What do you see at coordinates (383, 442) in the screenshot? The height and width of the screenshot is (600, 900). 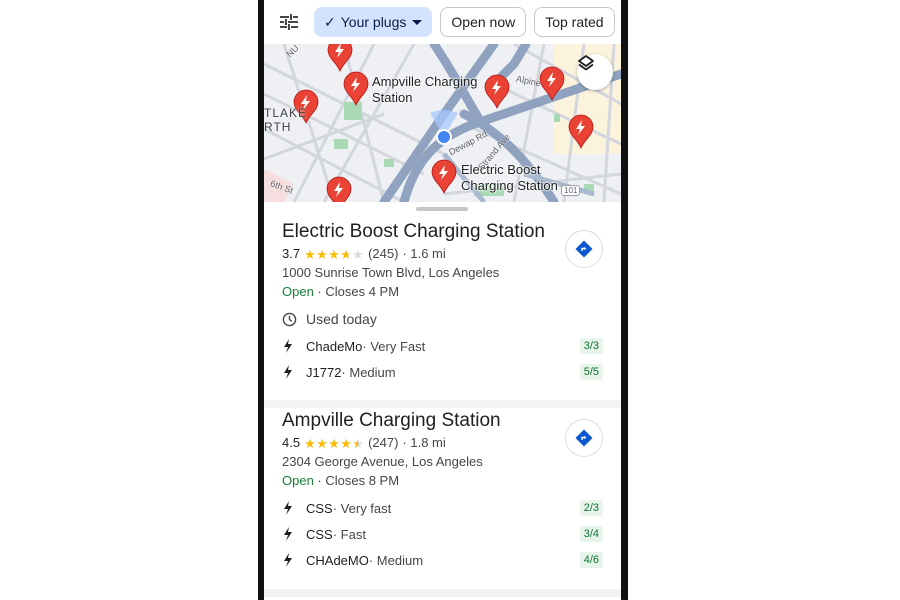 I see `review-count: (247)` at bounding box center [383, 442].